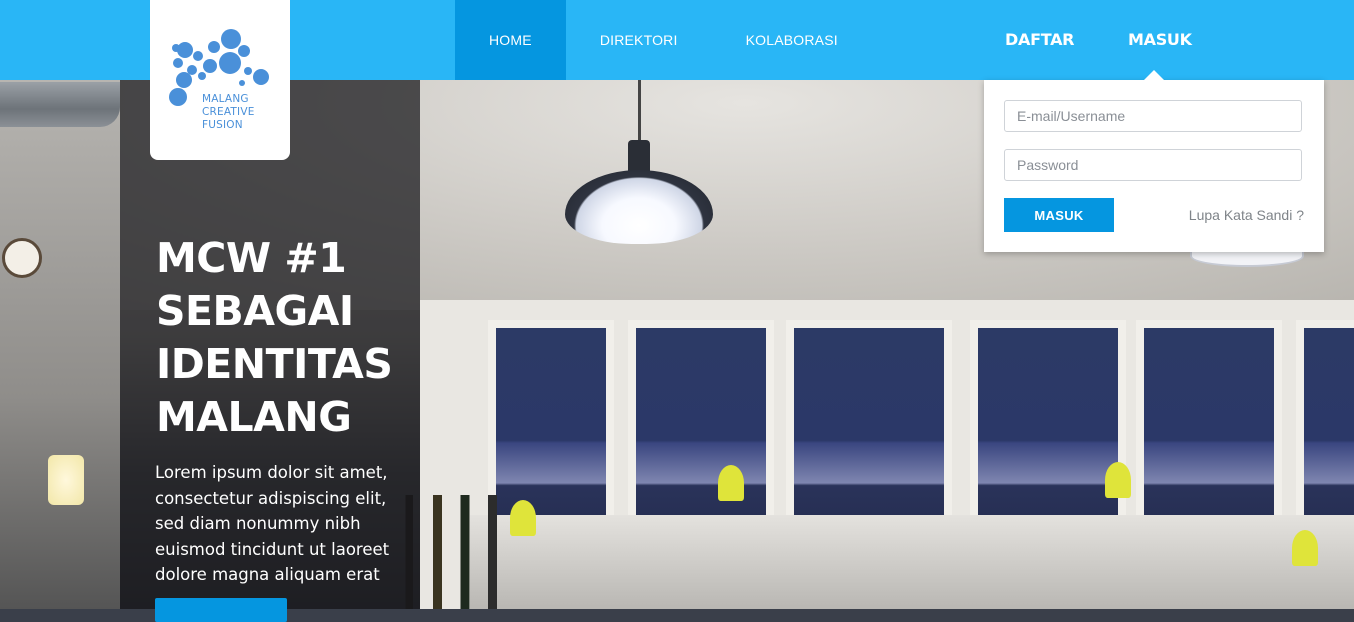 Image resolution: width=1354 pixels, height=622 pixels. Describe the element at coordinates (60, 344) in the screenshot. I see `left-wall` at that location.